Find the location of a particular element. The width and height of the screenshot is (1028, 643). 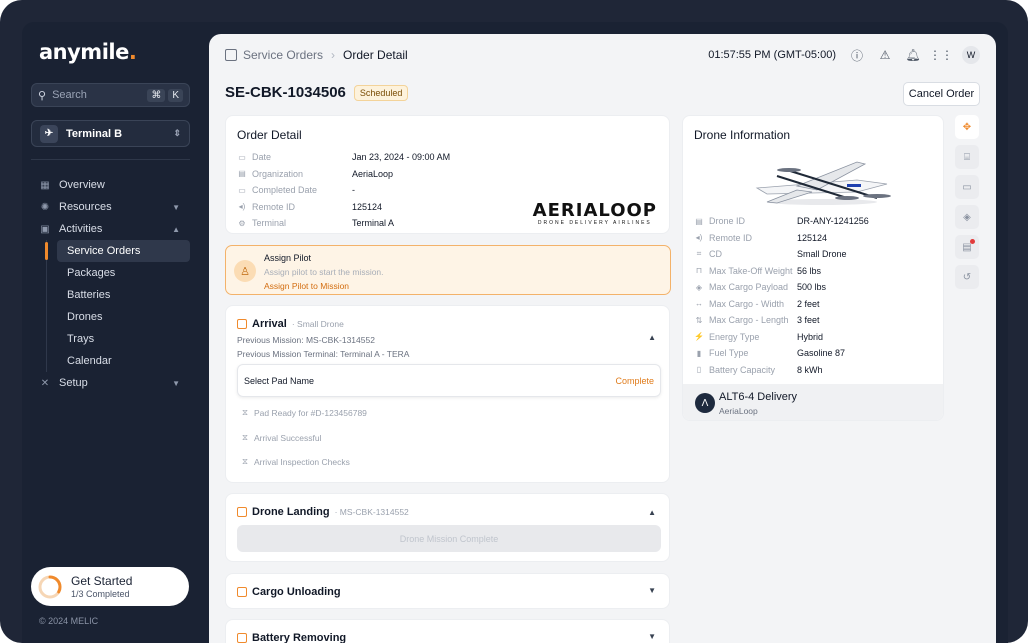

bell-icon: 🔔︎ is located at coordinates (912, 55).